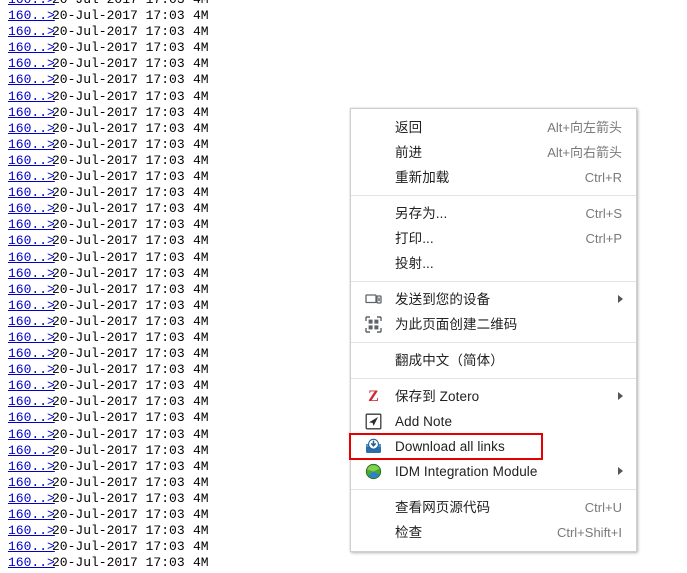  I want to click on submenu-arrow-icon, so click(620, 299).